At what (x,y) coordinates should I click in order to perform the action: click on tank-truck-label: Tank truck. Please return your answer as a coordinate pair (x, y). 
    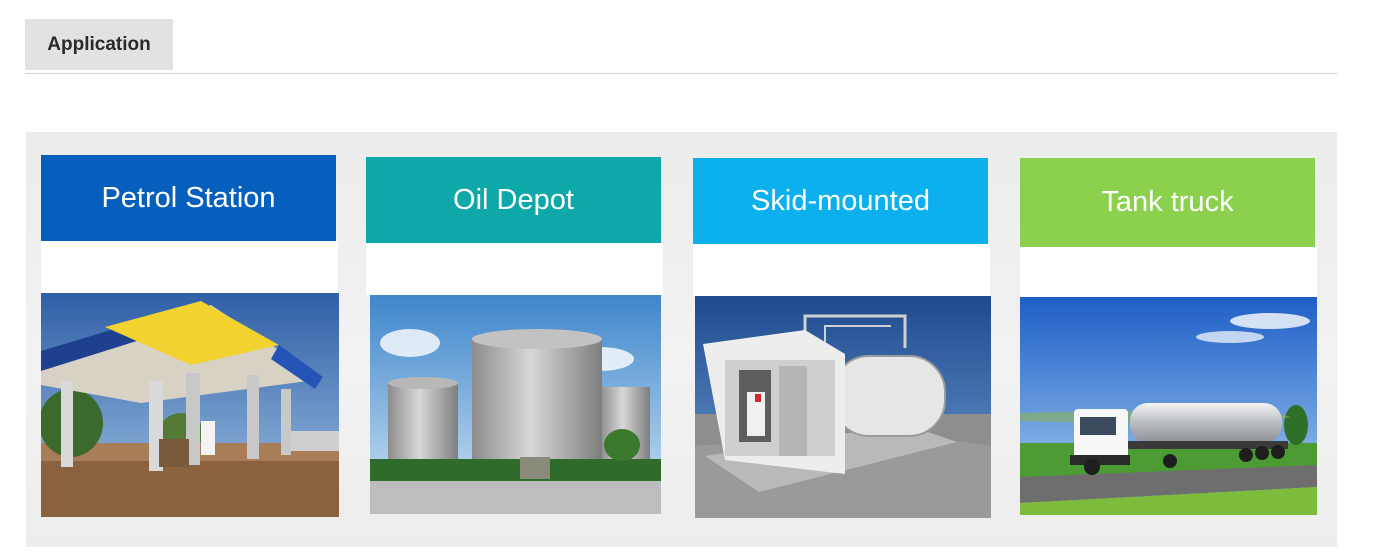
    Looking at the image, I should click on (1167, 202).